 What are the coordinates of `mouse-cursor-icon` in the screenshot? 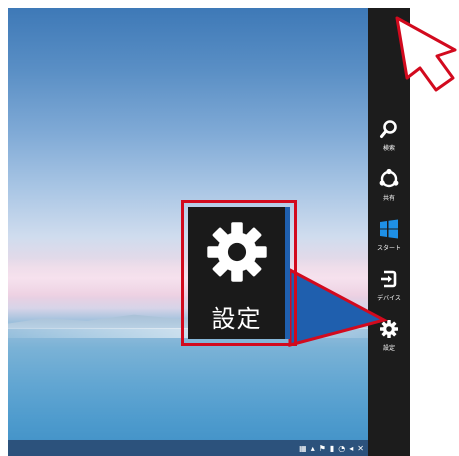 It's located at (426, 54).